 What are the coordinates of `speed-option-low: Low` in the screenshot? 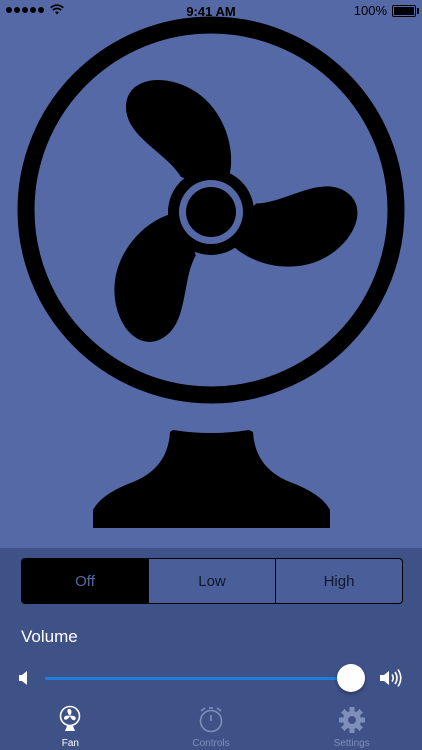 It's located at (211, 581).